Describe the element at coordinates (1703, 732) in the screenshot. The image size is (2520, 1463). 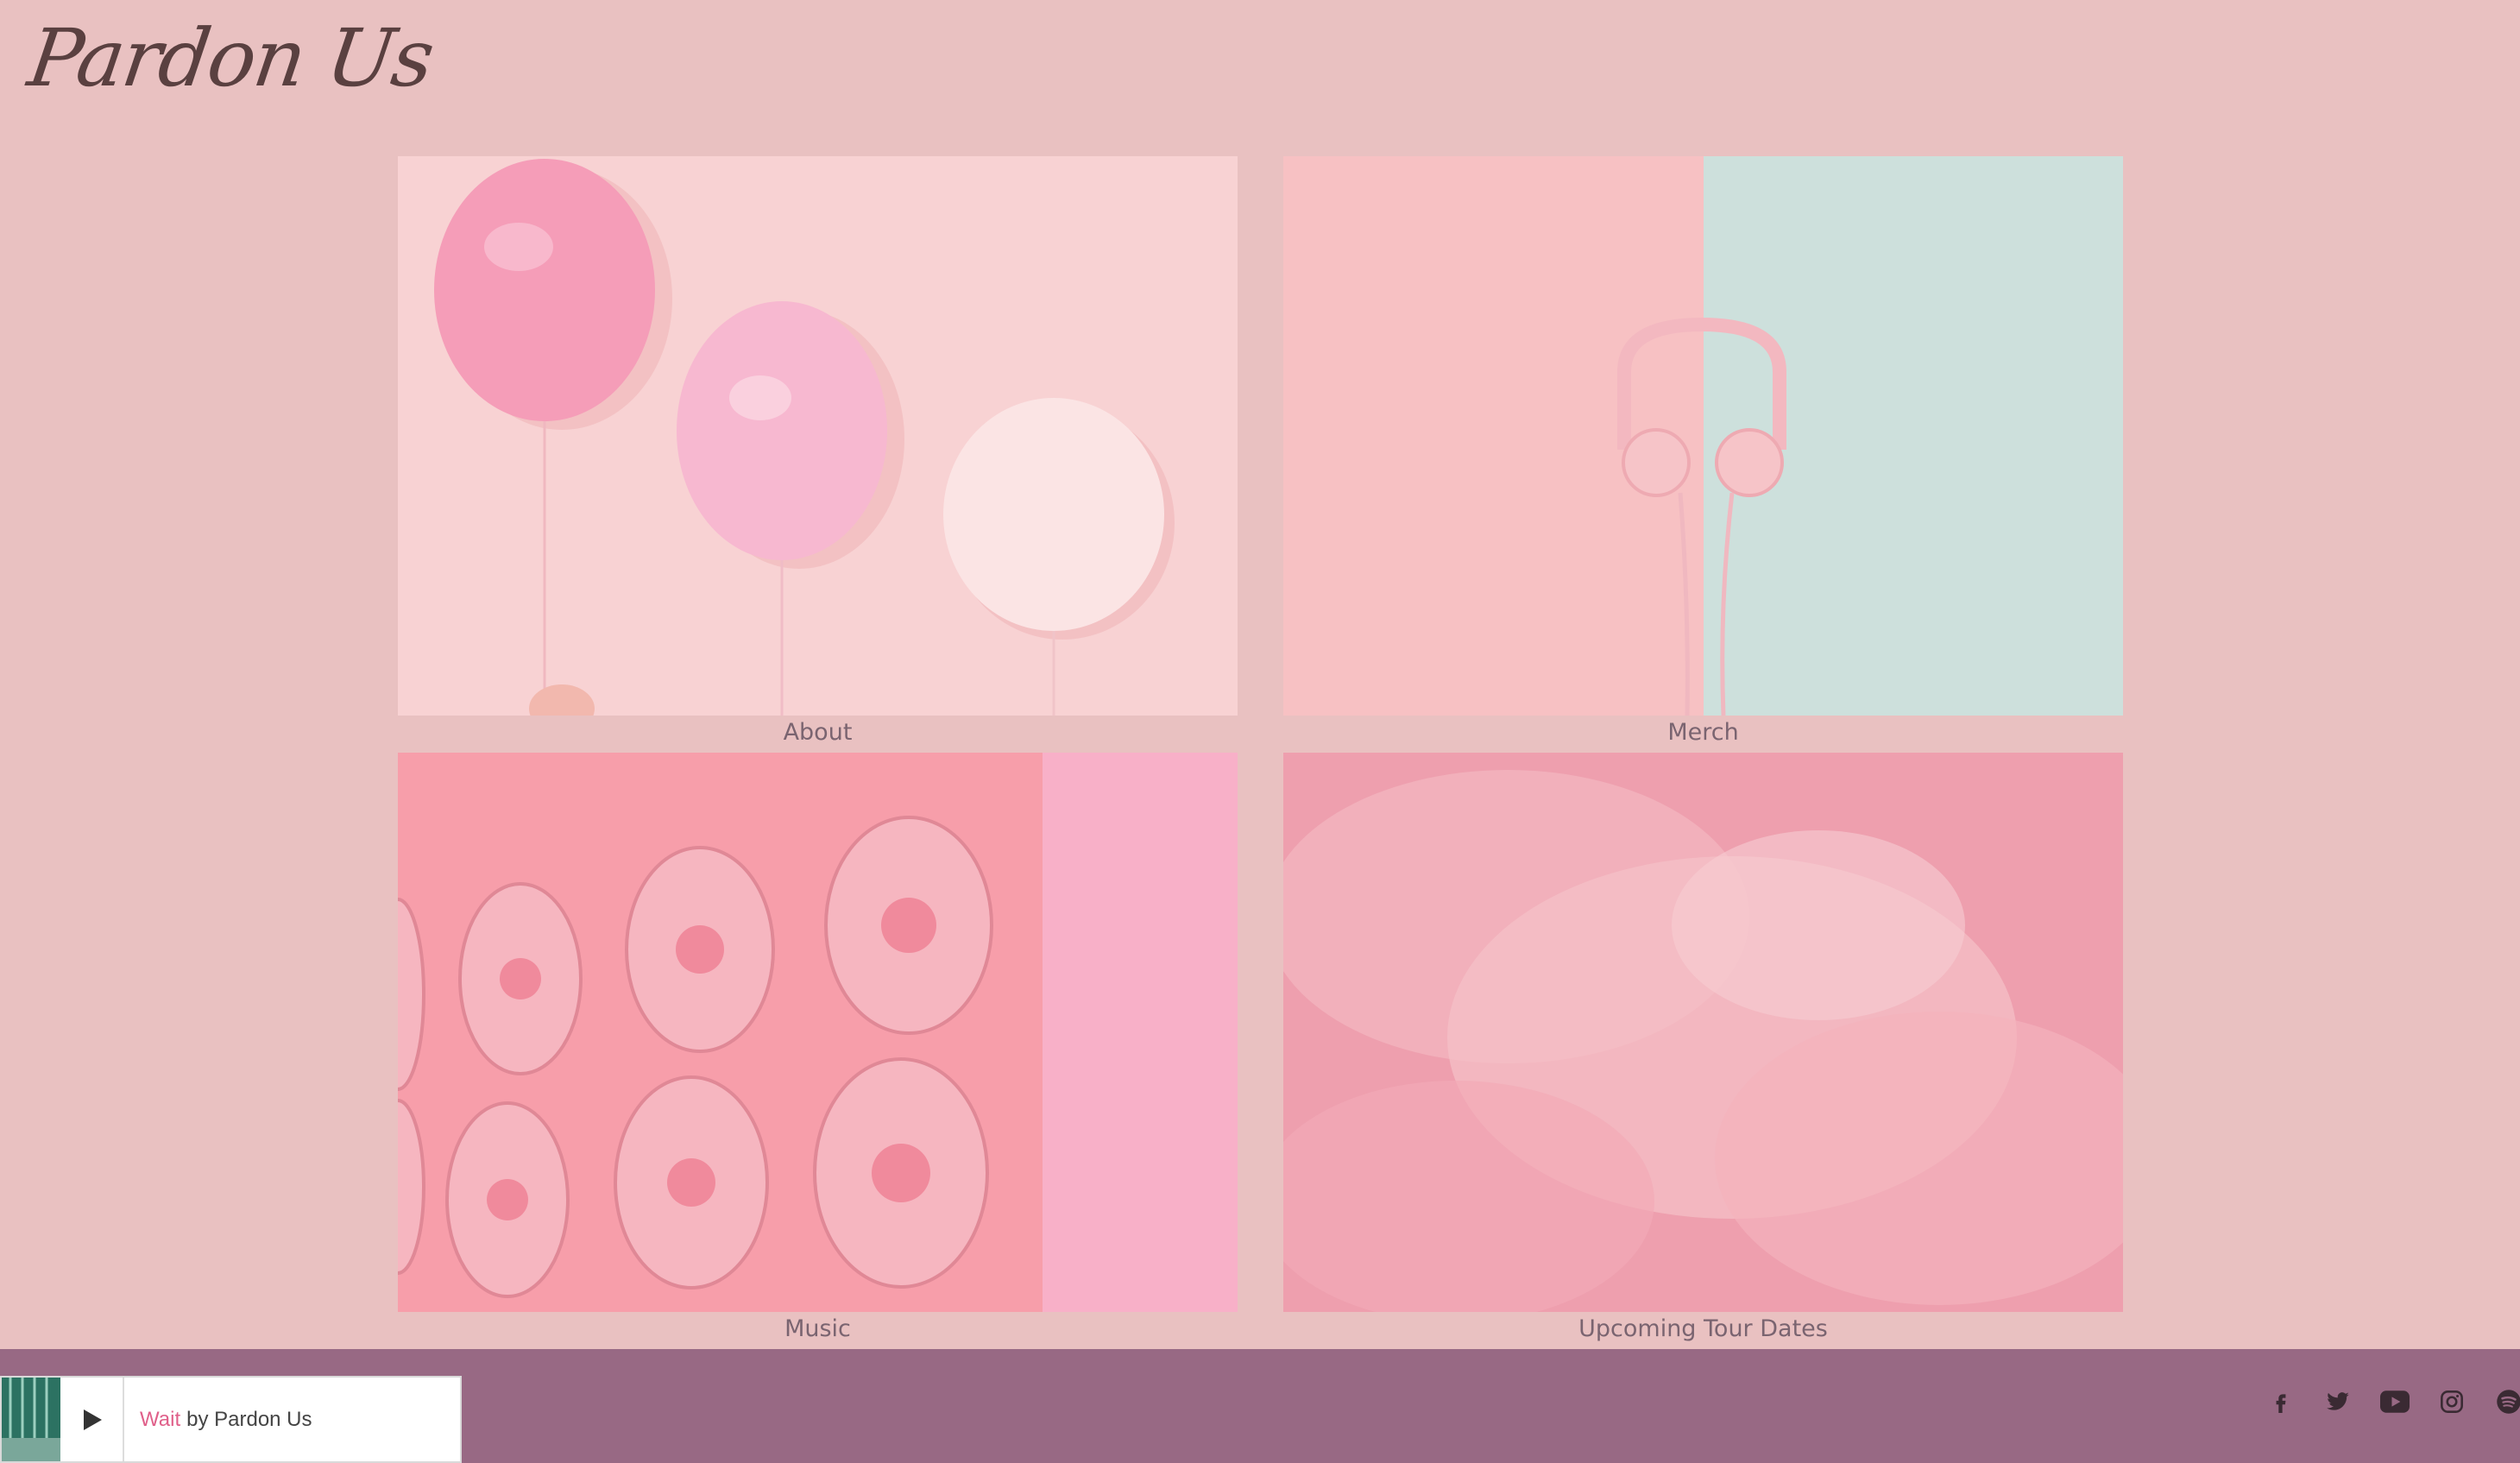
I see `merch-caption: Merch` at that location.